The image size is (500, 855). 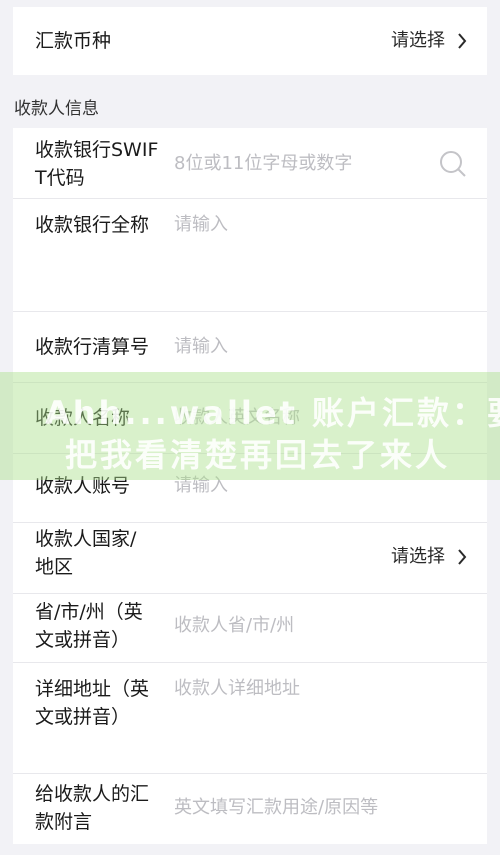 What do you see at coordinates (201, 347) in the screenshot?
I see `clearing-input: 请输入` at bounding box center [201, 347].